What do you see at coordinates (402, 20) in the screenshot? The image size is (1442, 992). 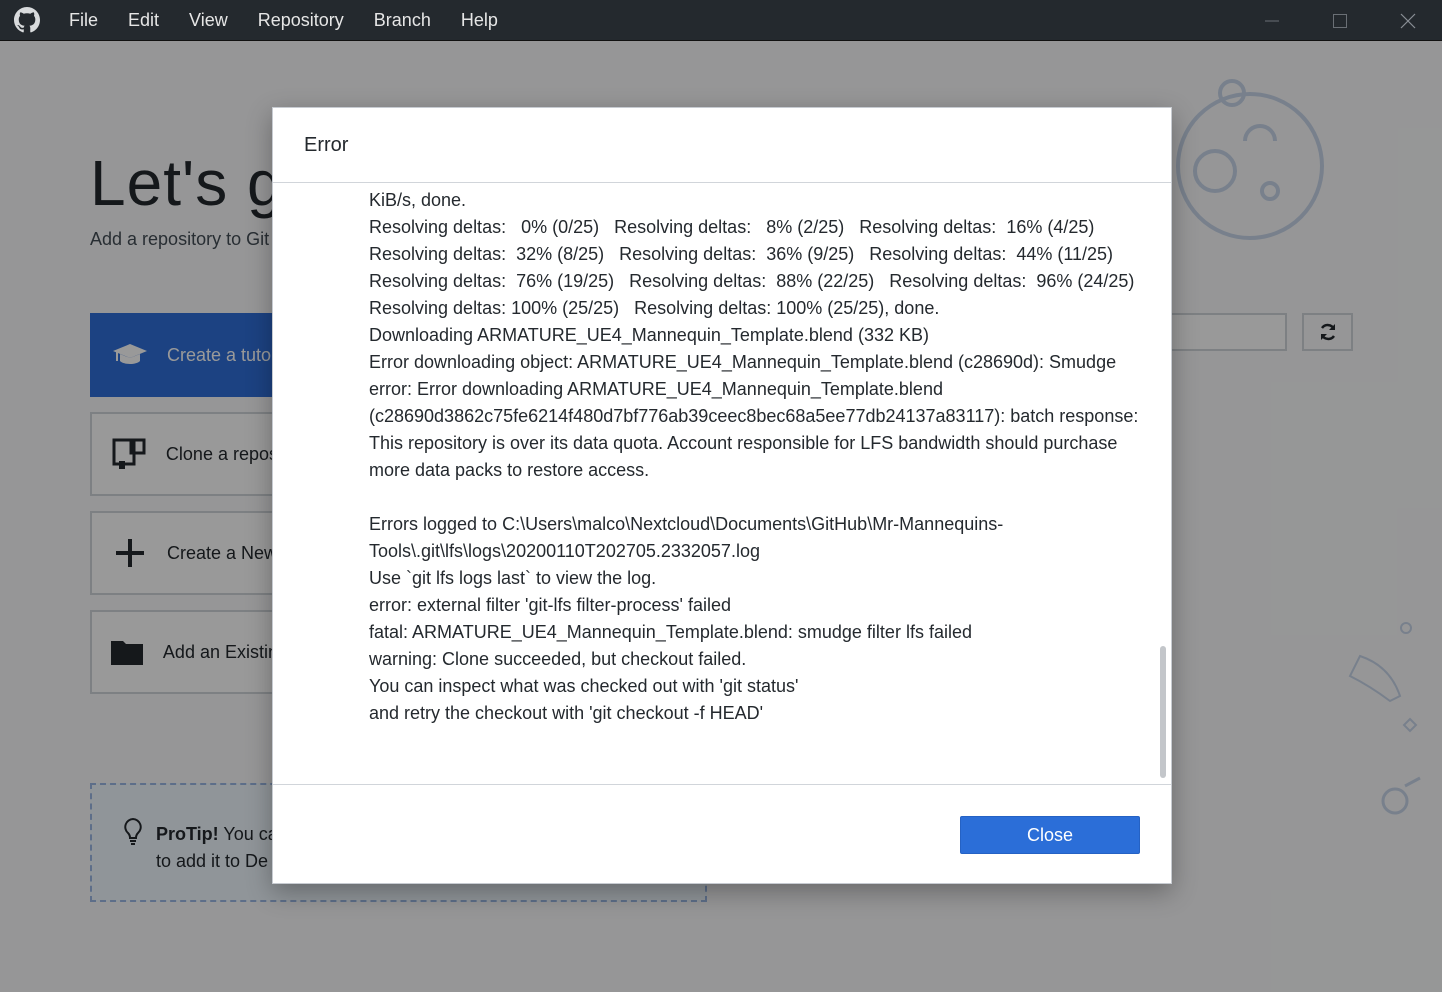 I see `menu-branch: Branch` at bounding box center [402, 20].